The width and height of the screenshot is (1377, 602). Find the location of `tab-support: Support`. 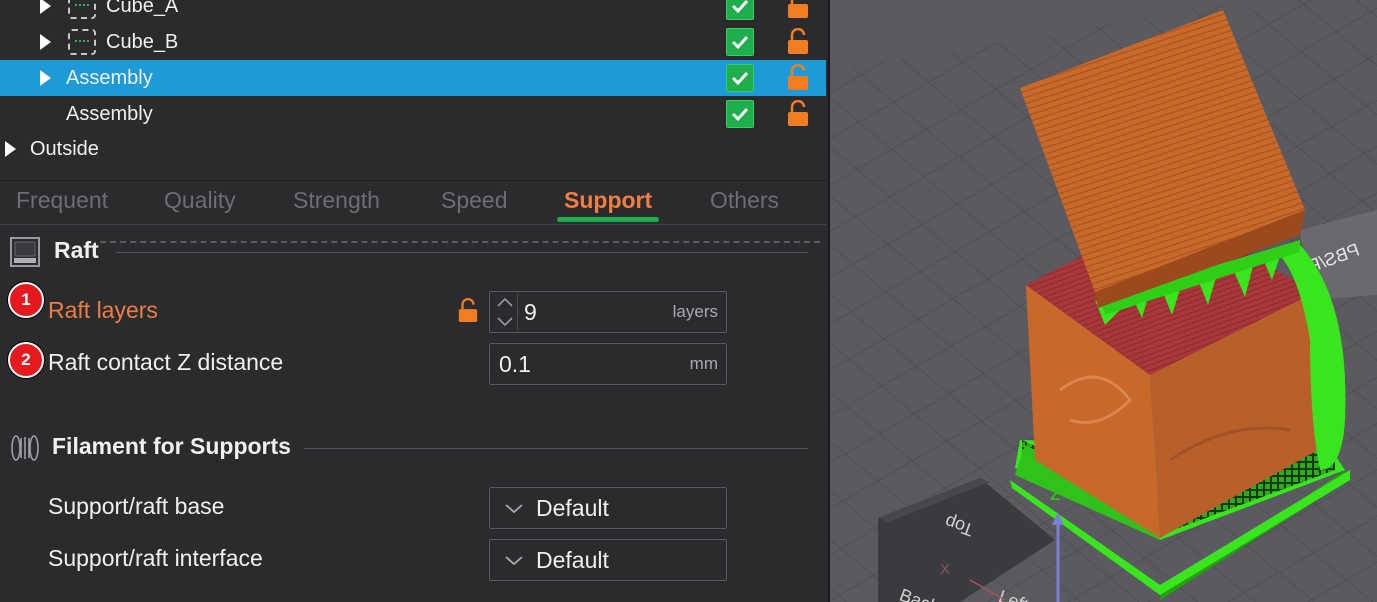

tab-support: Support is located at coordinates (608, 200).